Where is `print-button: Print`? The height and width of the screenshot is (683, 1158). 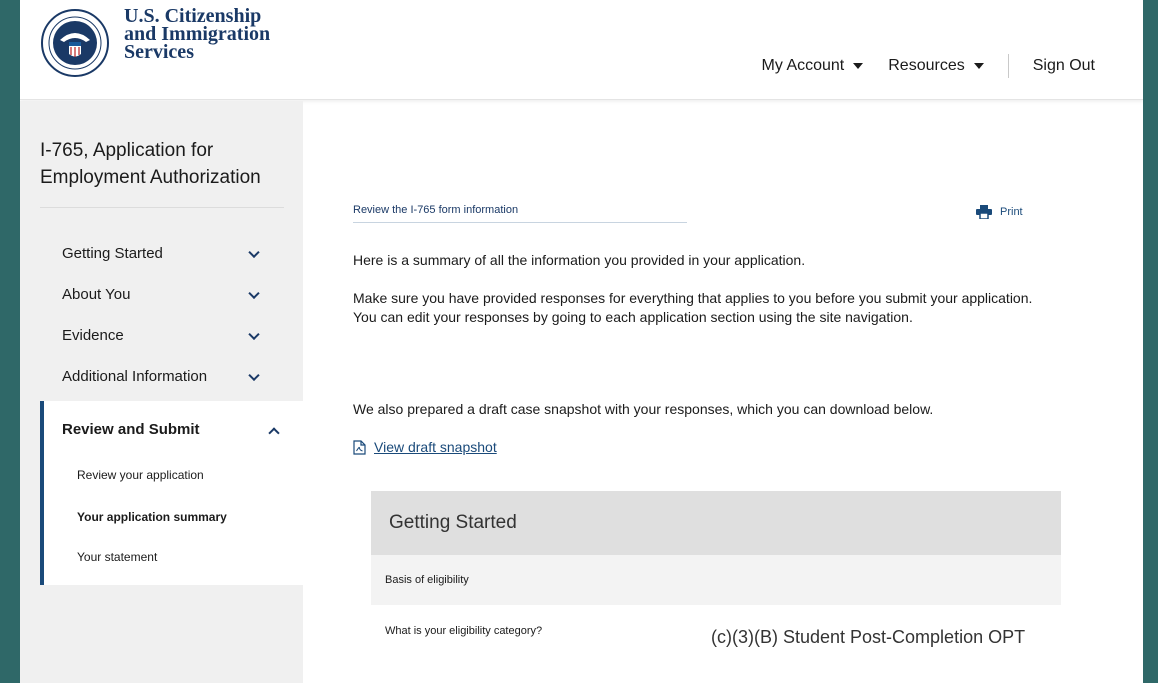 print-button: Print is located at coordinates (999, 212).